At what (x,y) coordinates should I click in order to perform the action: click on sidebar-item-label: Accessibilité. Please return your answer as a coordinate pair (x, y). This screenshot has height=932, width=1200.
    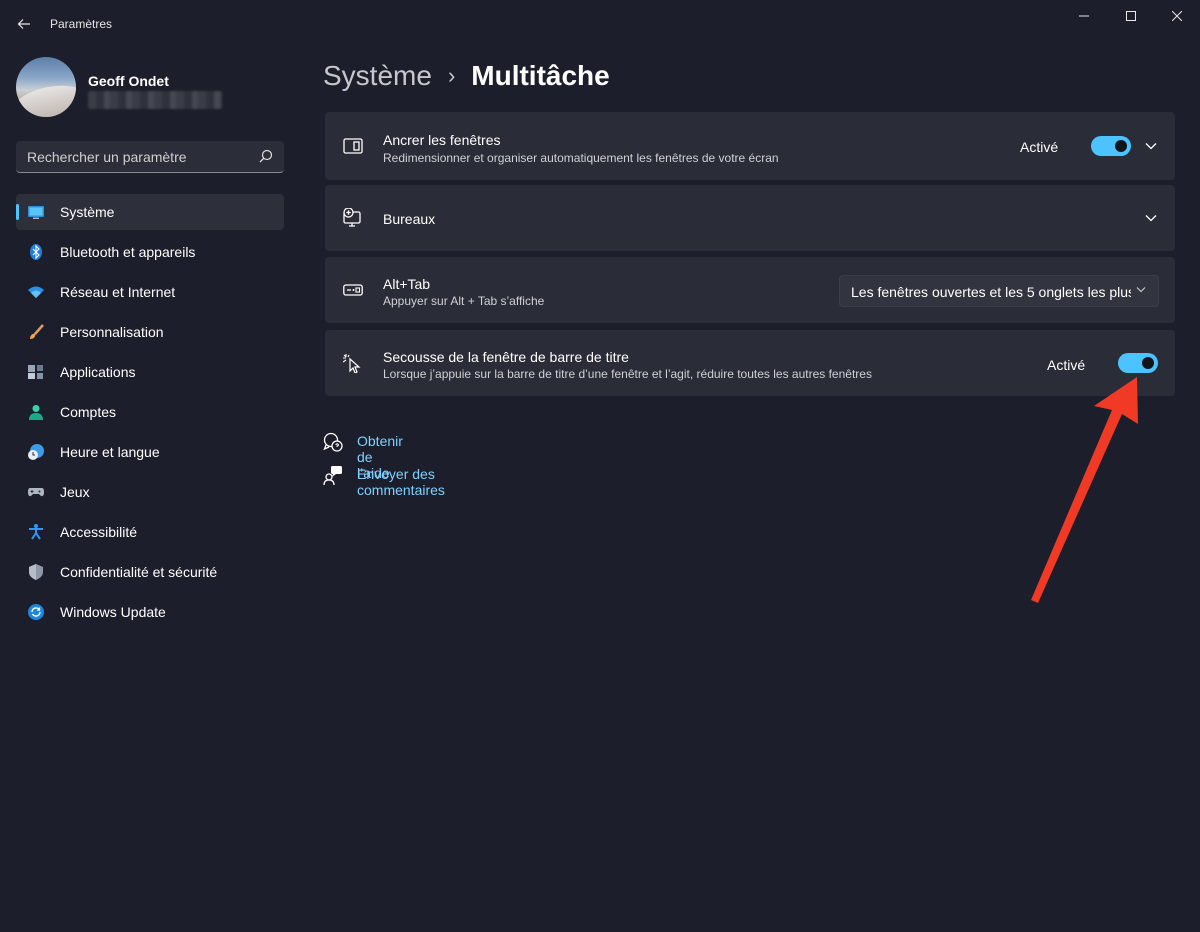
    Looking at the image, I should click on (99, 532).